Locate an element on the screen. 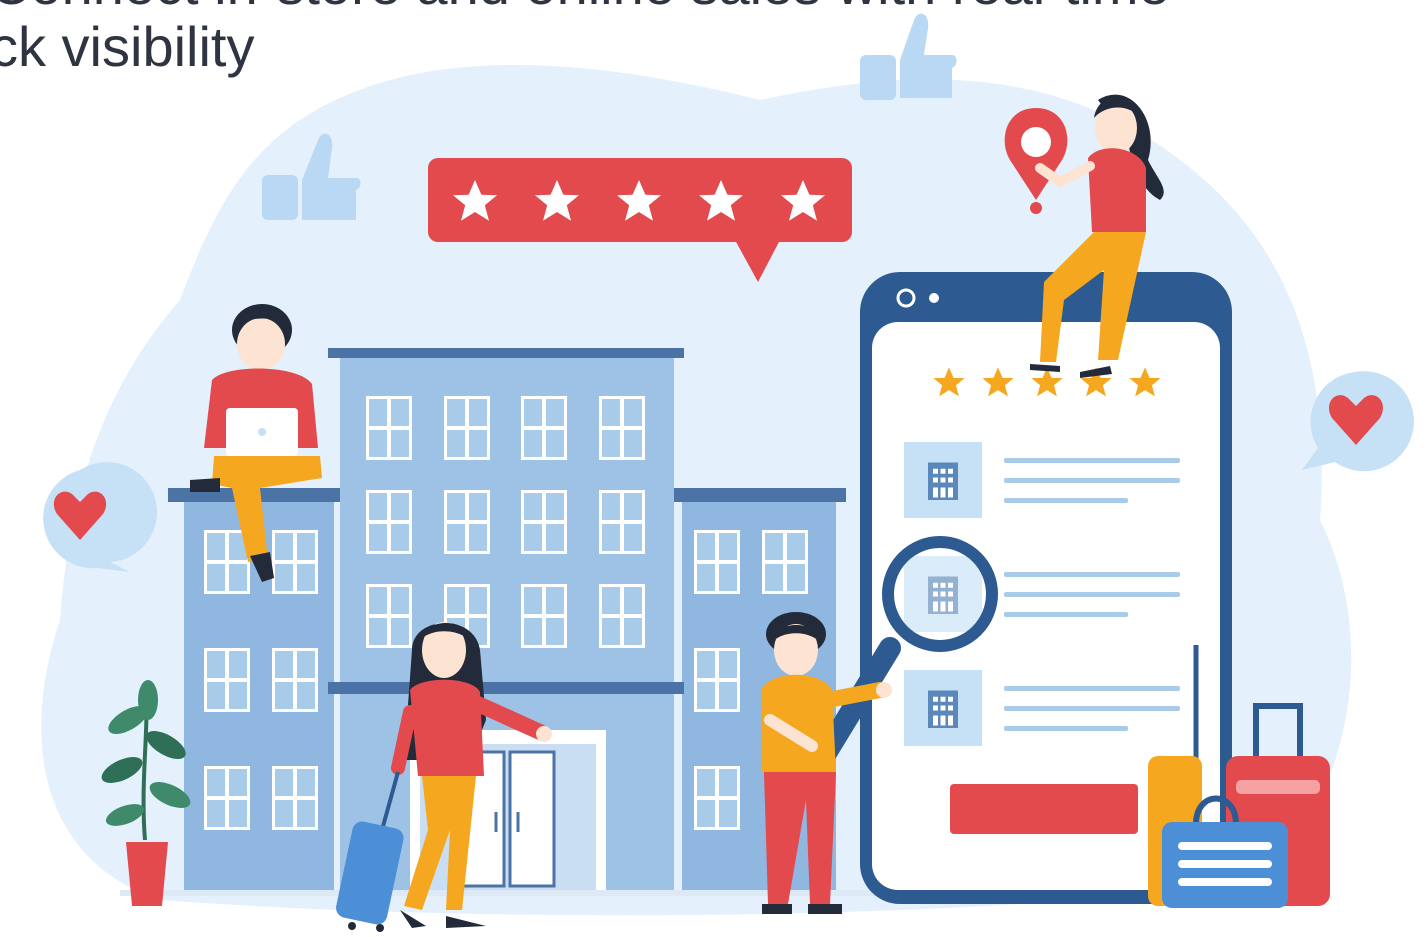 The image size is (1426, 937). thumbs-up-icon is located at coordinates (908, 56).